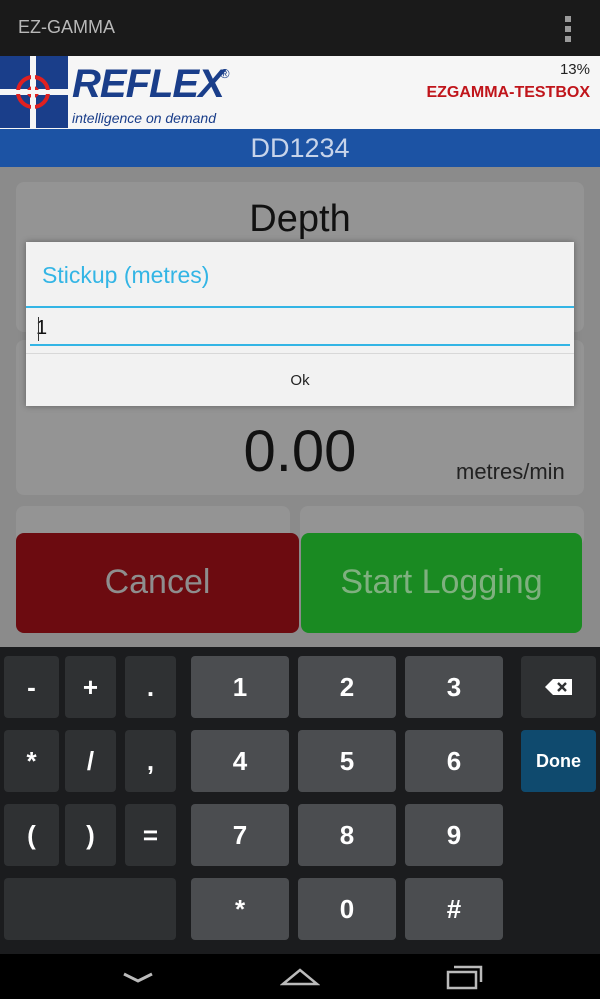 This screenshot has height=999, width=600. I want to click on key-slash: /, so click(90, 761).